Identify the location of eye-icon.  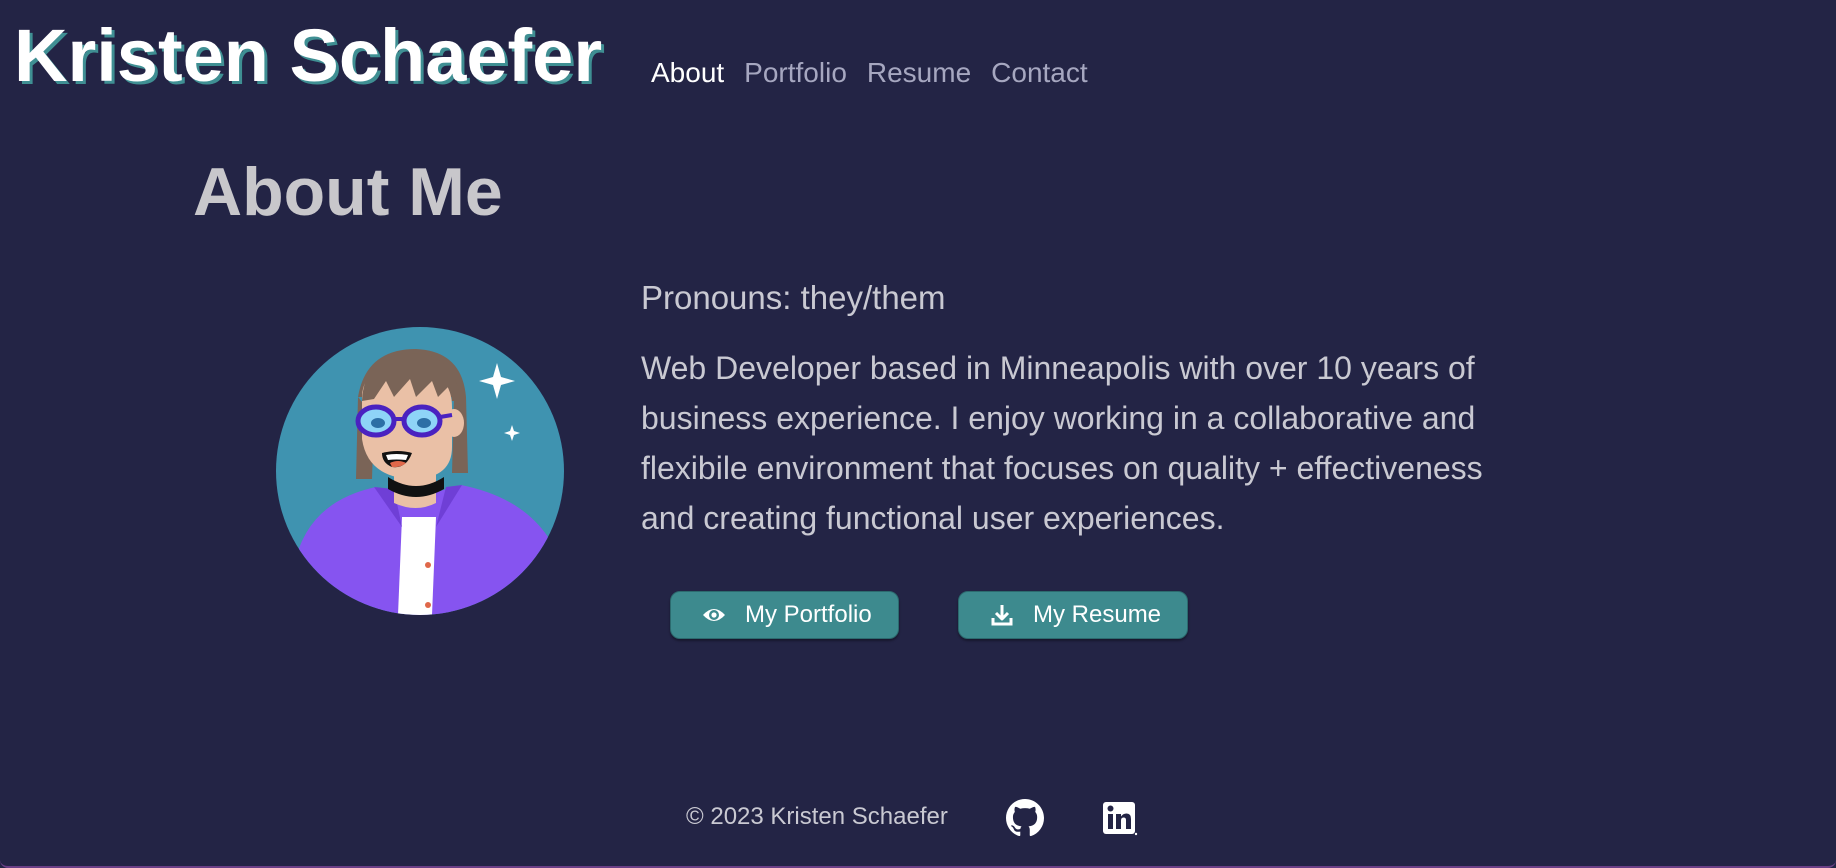
(714, 615).